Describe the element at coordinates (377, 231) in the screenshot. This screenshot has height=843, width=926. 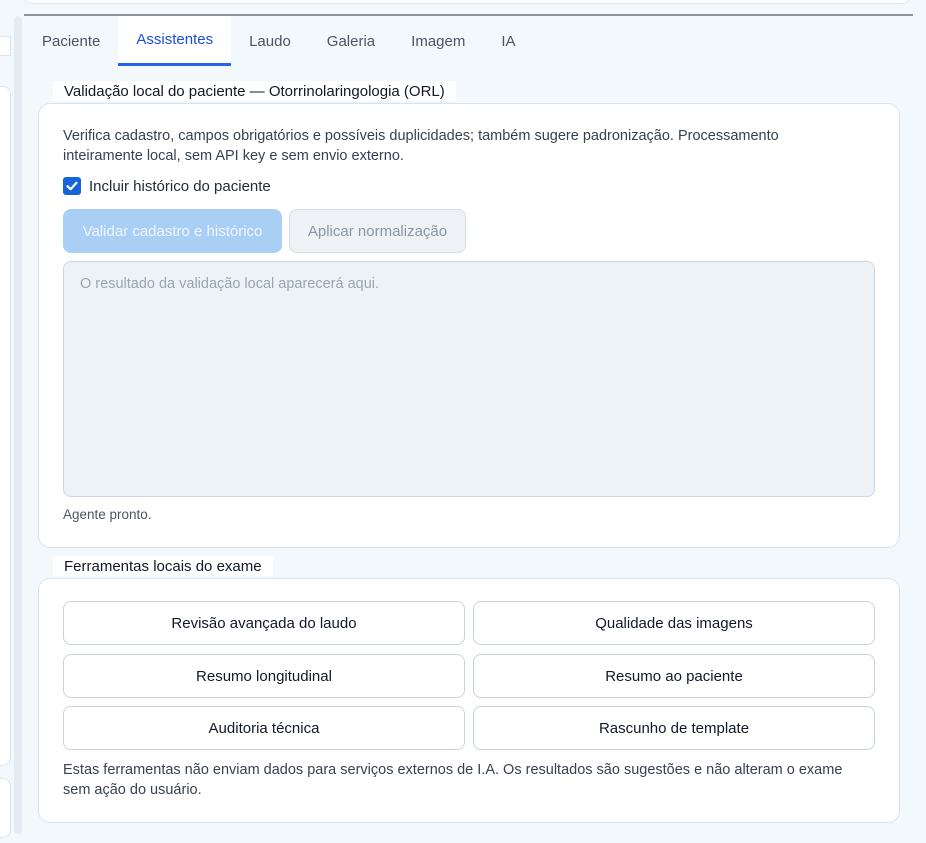
I see `apply-normalization-button: Aplicar normalização` at that location.